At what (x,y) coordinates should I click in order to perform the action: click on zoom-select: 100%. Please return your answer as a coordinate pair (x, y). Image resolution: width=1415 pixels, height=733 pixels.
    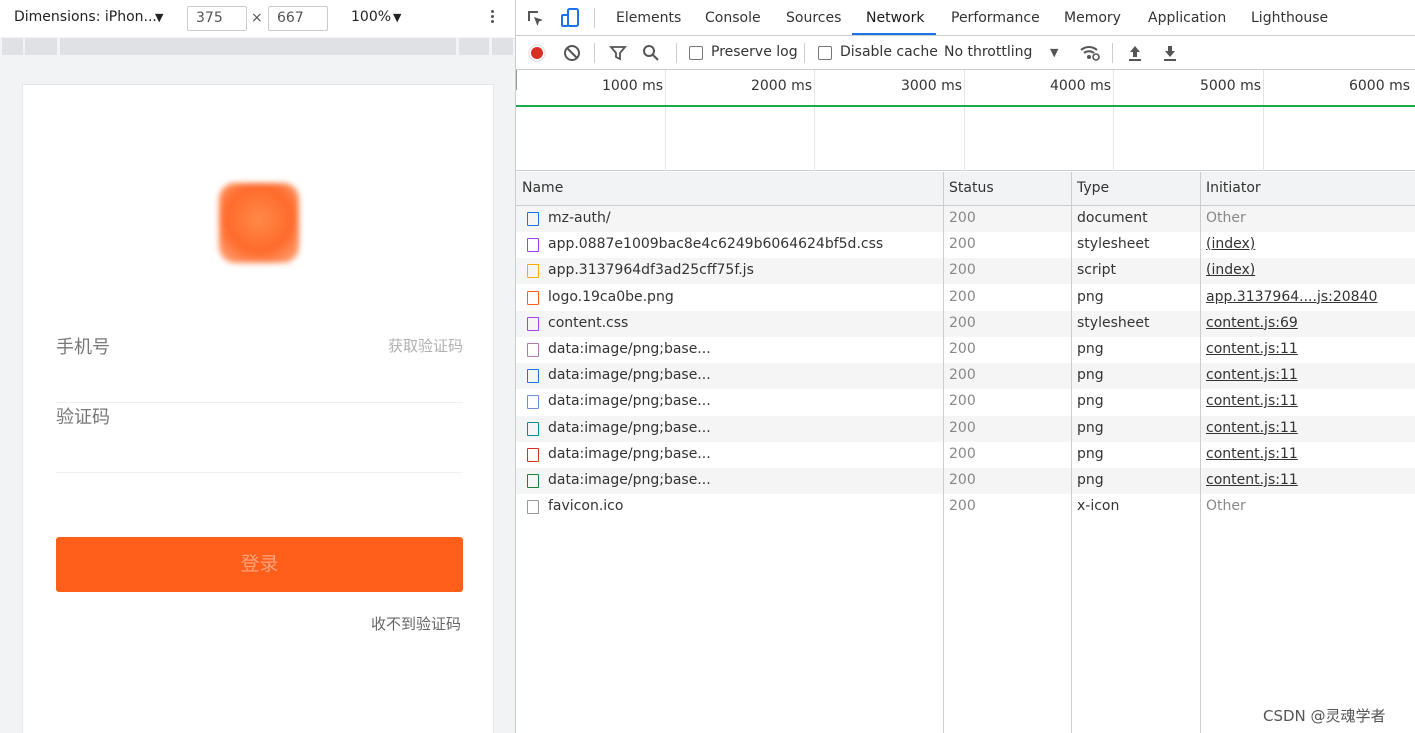
    Looking at the image, I should click on (371, 17).